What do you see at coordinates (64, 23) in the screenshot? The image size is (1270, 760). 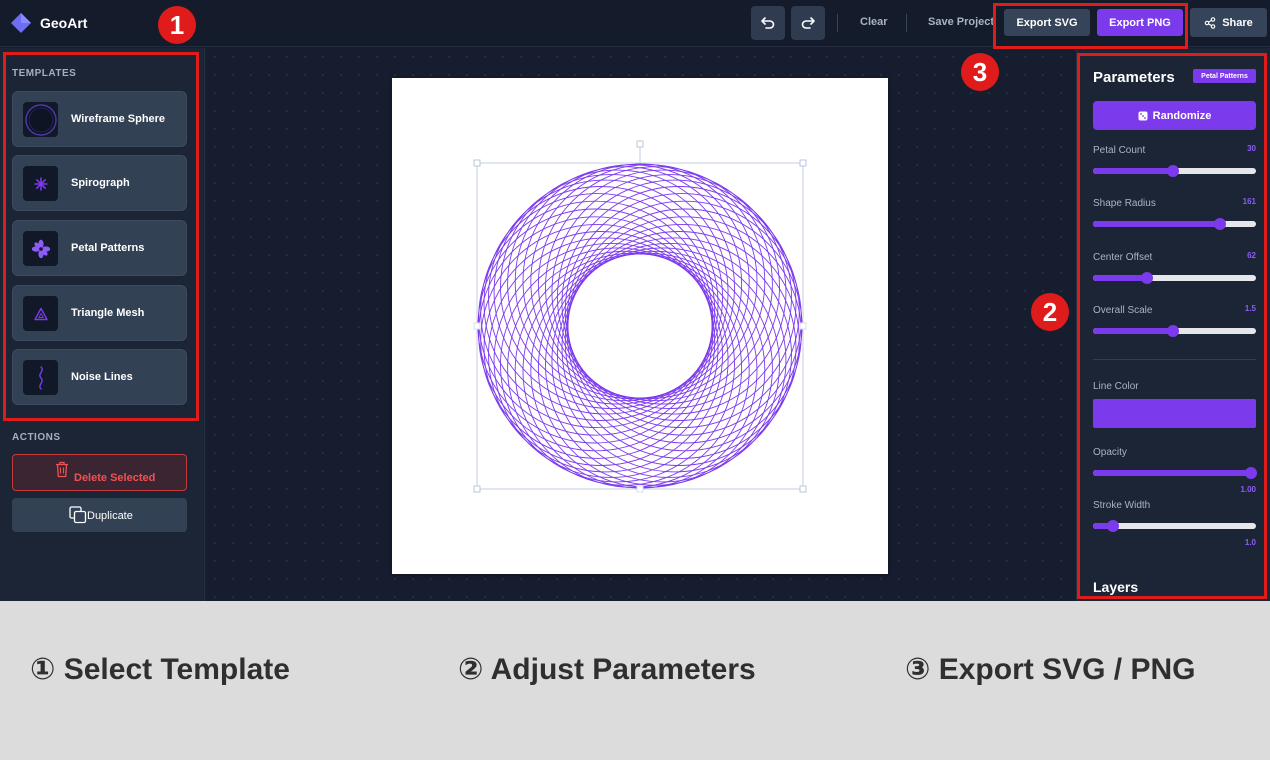 I see `app-name: GeoArt` at bounding box center [64, 23].